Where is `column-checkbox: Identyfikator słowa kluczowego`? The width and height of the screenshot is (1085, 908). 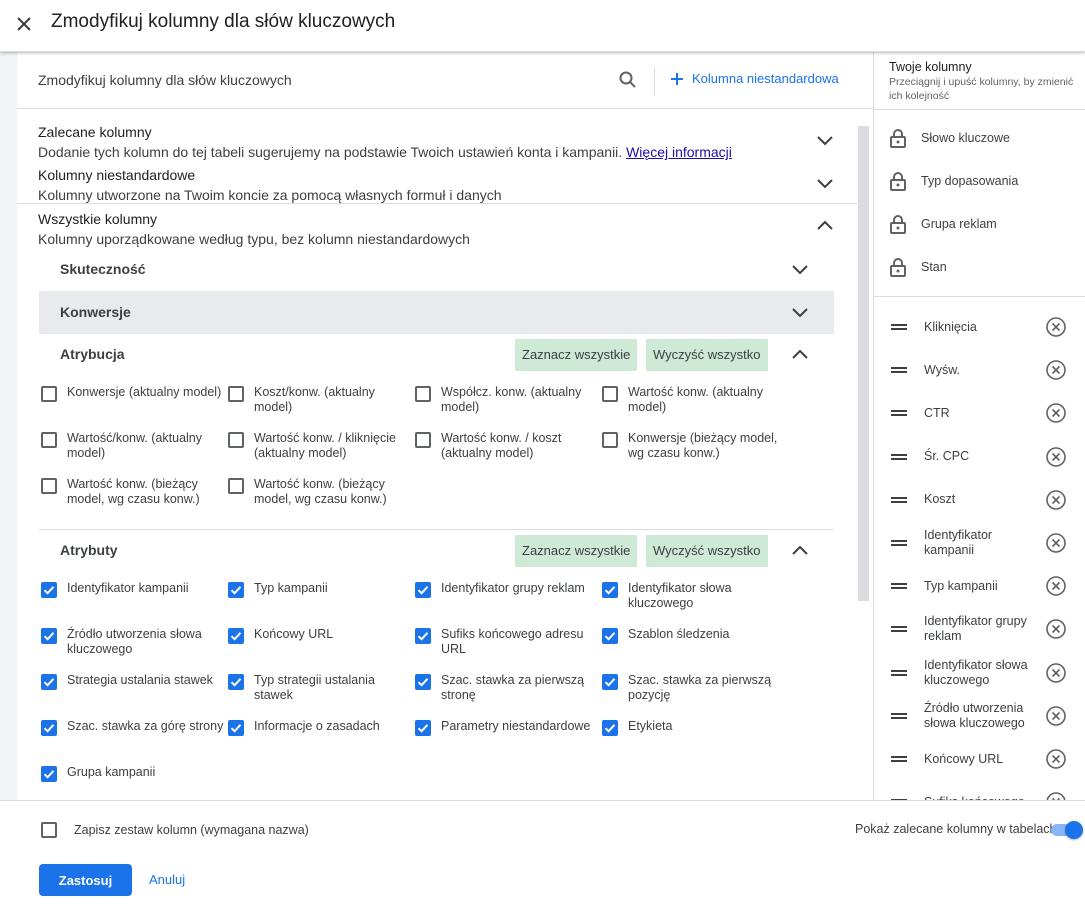
column-checkbox: Identyfikator słowa kluczowego is located at coordinates (694, 596).